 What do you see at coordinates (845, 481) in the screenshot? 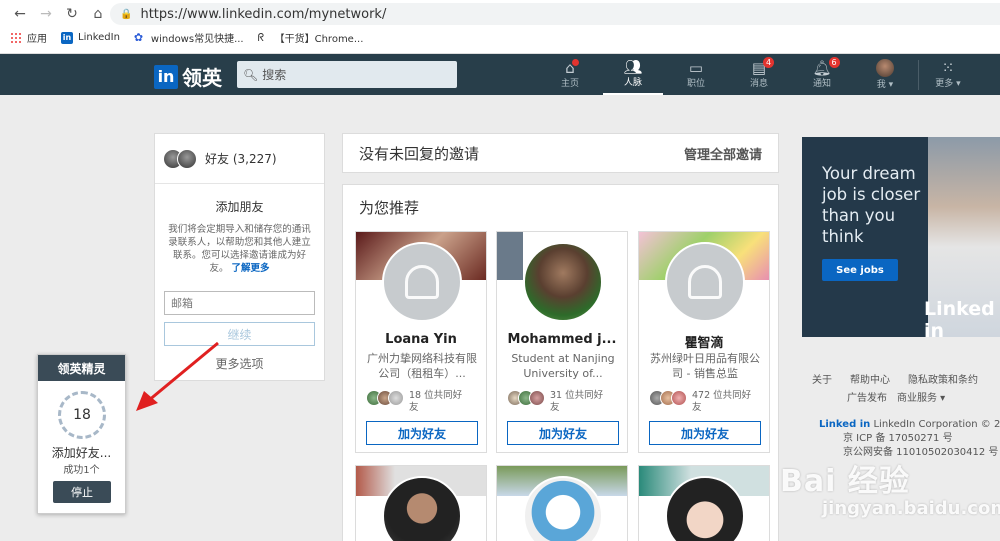
I see `watermark-logo: Bai 经验` at bounding box center [845, 481].